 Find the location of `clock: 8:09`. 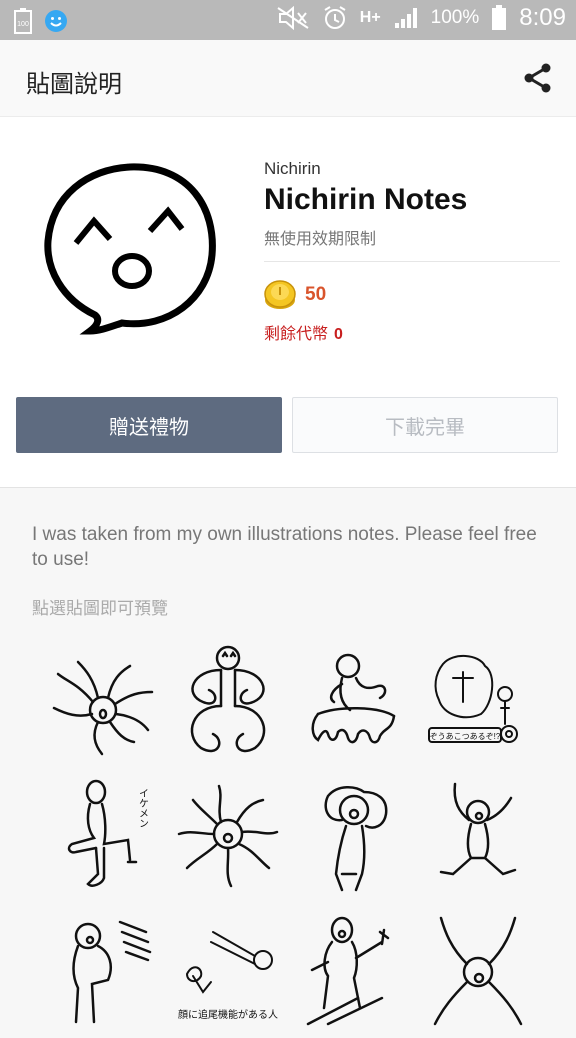

clock: 8:09 is located at coordinates (542, 17).